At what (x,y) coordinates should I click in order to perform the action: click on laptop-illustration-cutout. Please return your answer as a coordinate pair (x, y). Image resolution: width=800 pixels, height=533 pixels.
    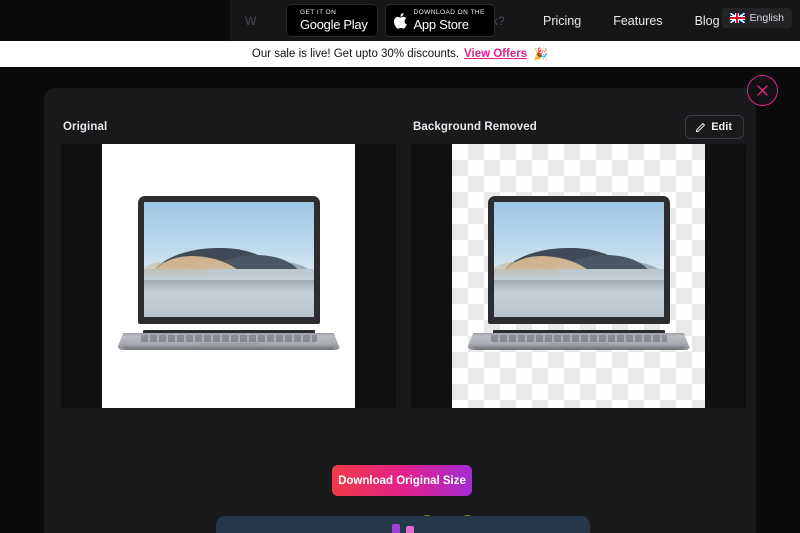
    Looking at the image, I should click on (578, 276).